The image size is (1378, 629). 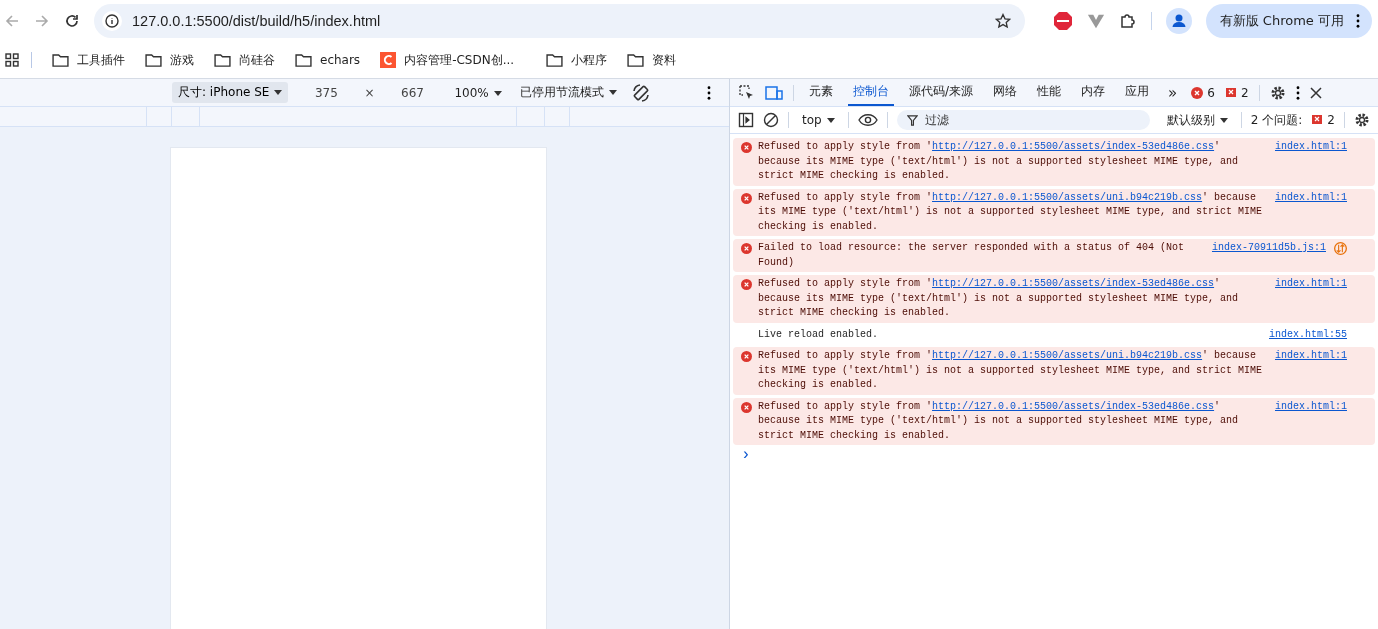 I want to click on width-field: 375, so click(x=326, y=92).